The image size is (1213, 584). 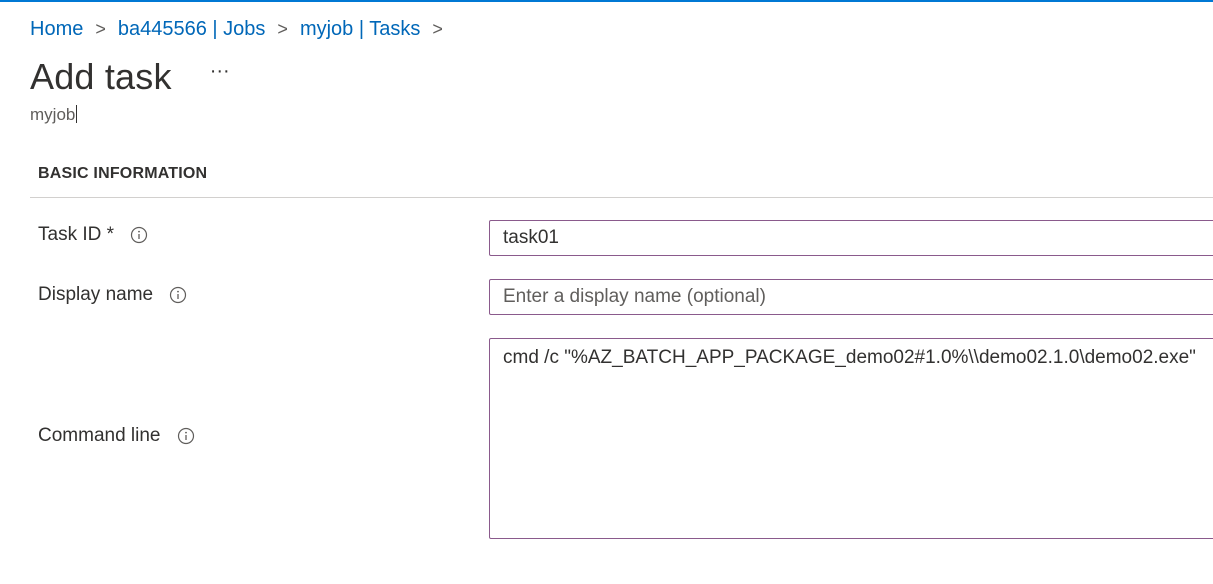 What do you see at coordinates (220, 71) in the screenshot?
I see `more-options-button: ···` at bounding box center [220, 71].